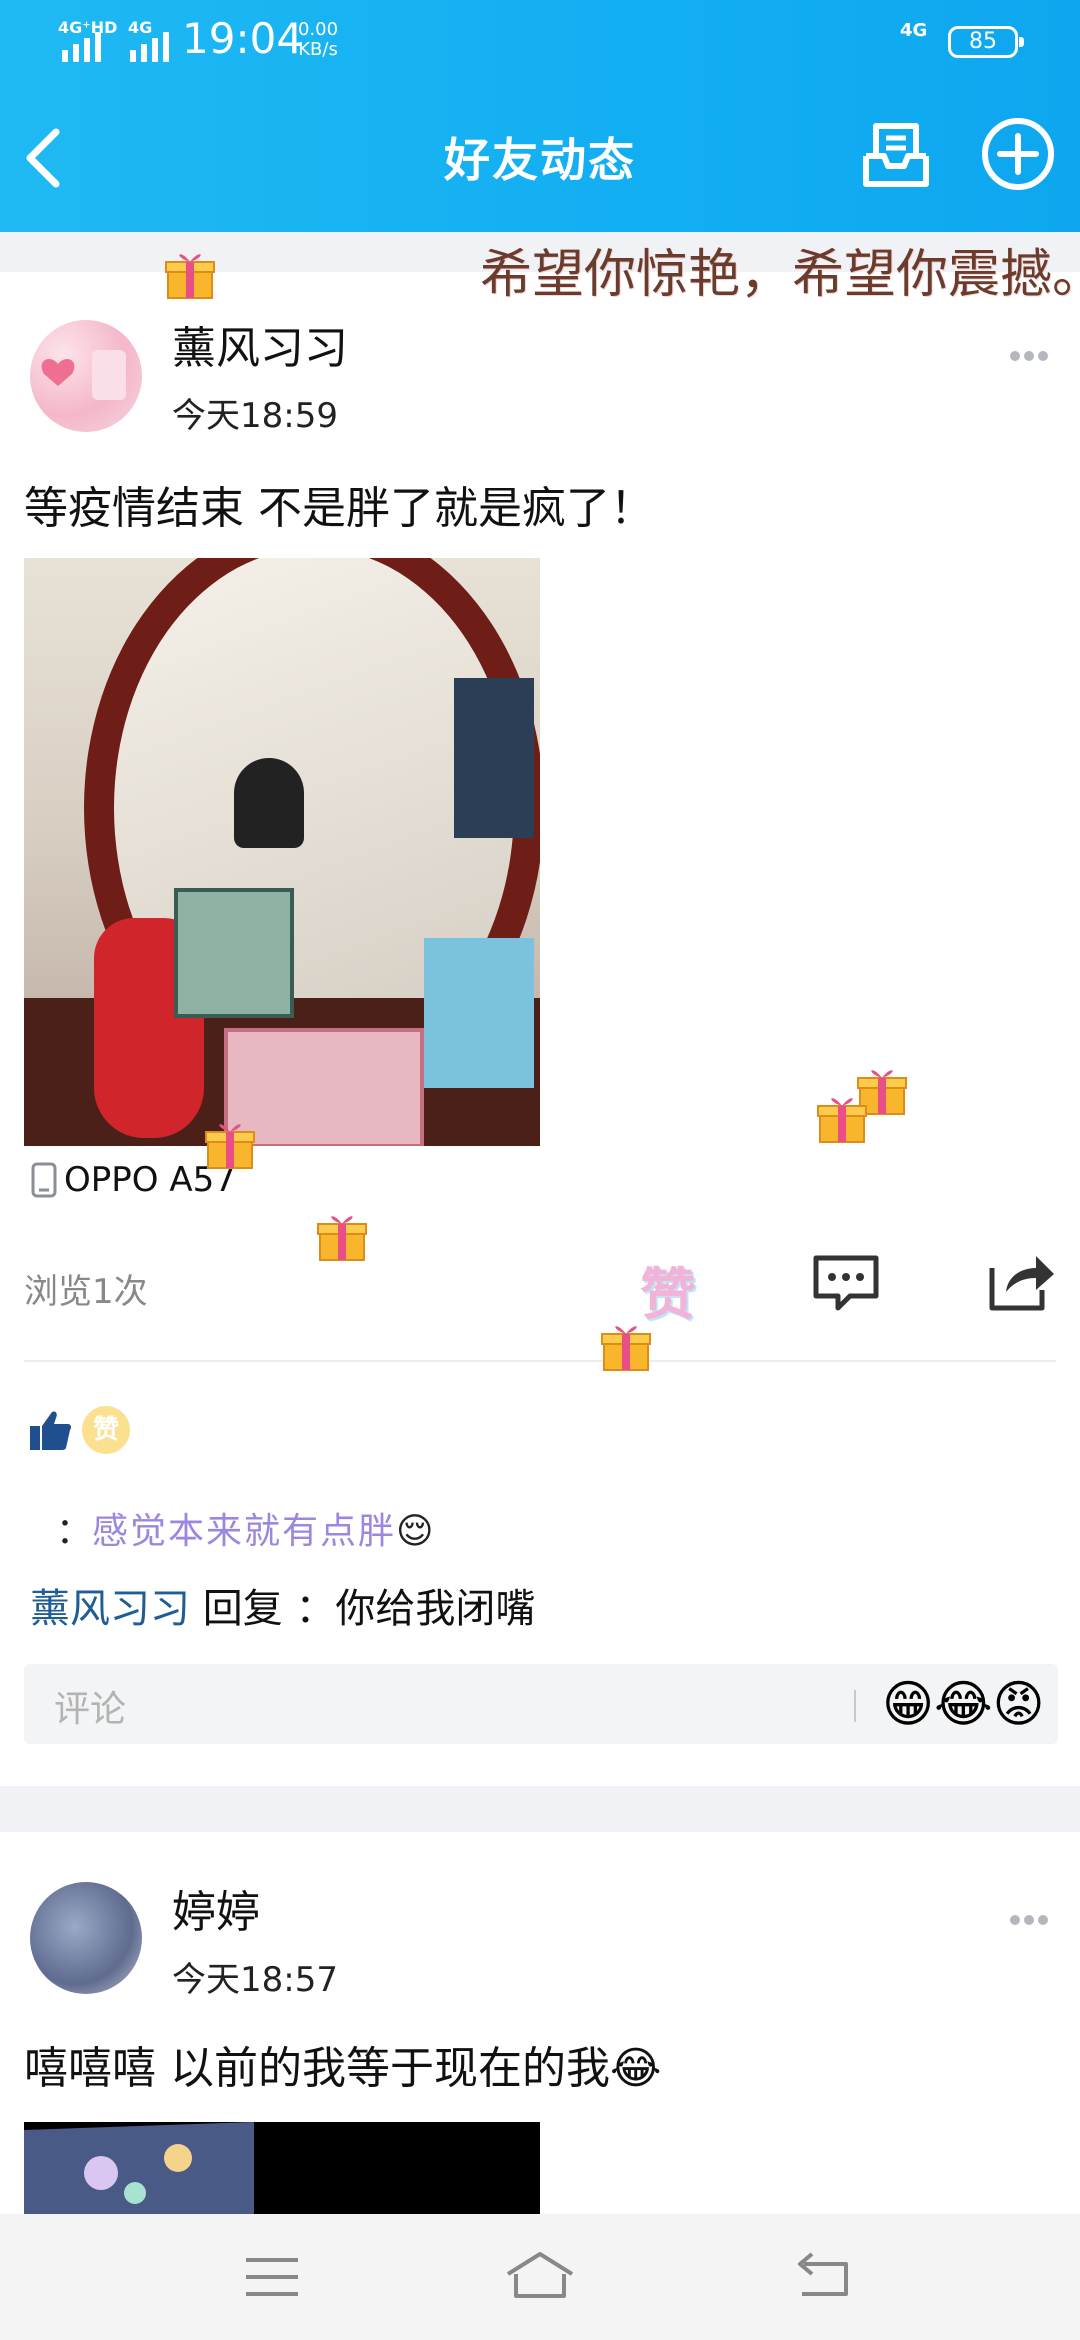 The height and width of the screenshot is (2340, 1080). What do you see at coordinates (255, 416) in the screenshot?
I see `post-time: 今天18:59` at bounding box center [255, 416].